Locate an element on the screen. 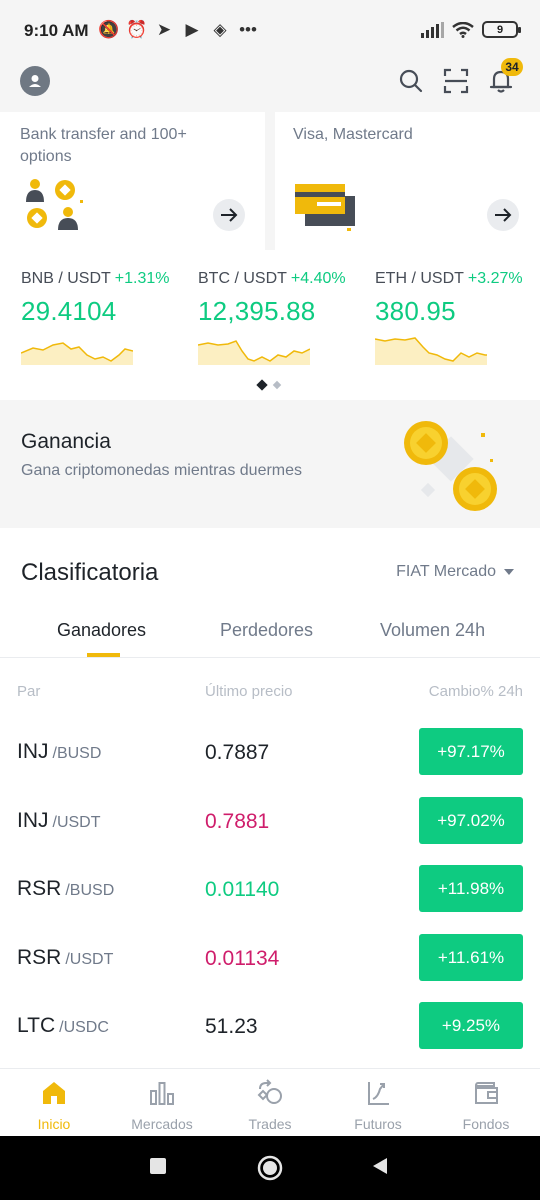 The width and height of the screenshot is (540, 1200). table-row: RSR/USDT 0.01134 +11.61% is located at coordinates (270, 964).